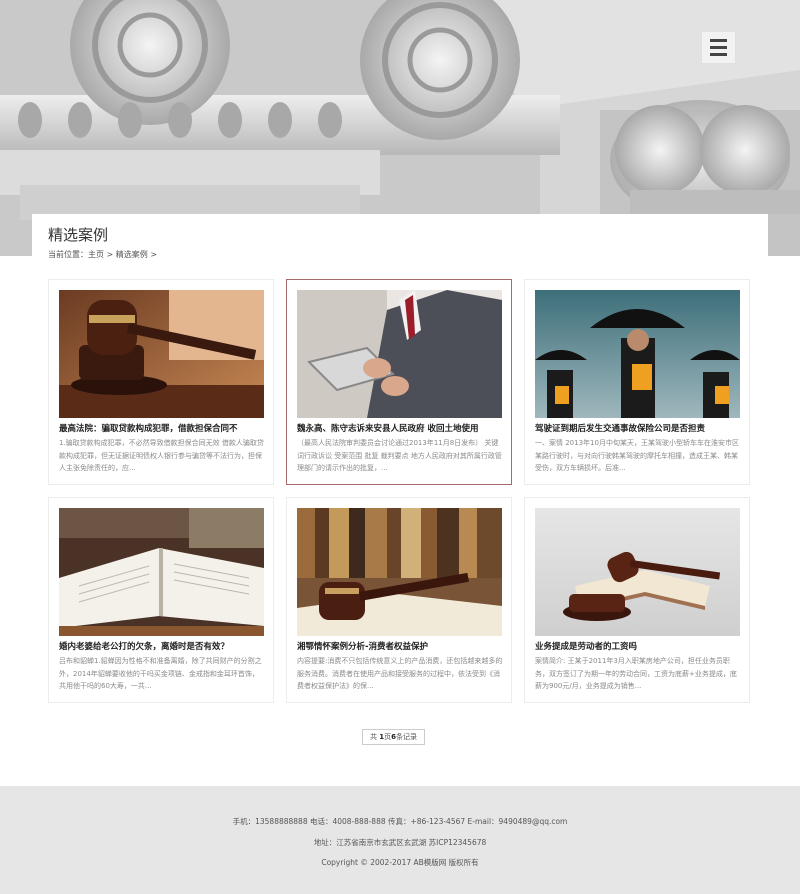  I want to click on breadcrumb: 当前位置：主页 > 精选案例 >, so click(102, 254).